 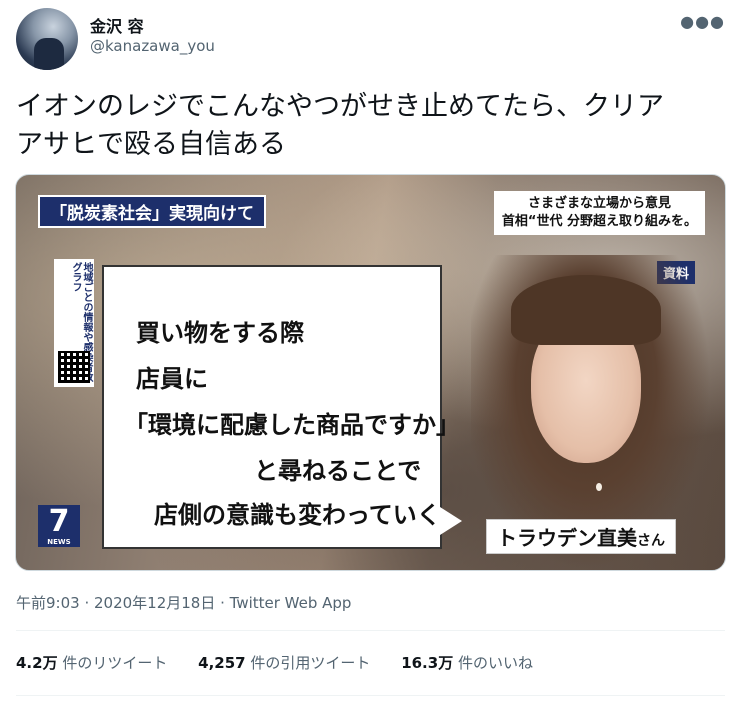 I want to click on quotes-stat: 4,257 件の引用ツイート, so click(x=284, y=663).